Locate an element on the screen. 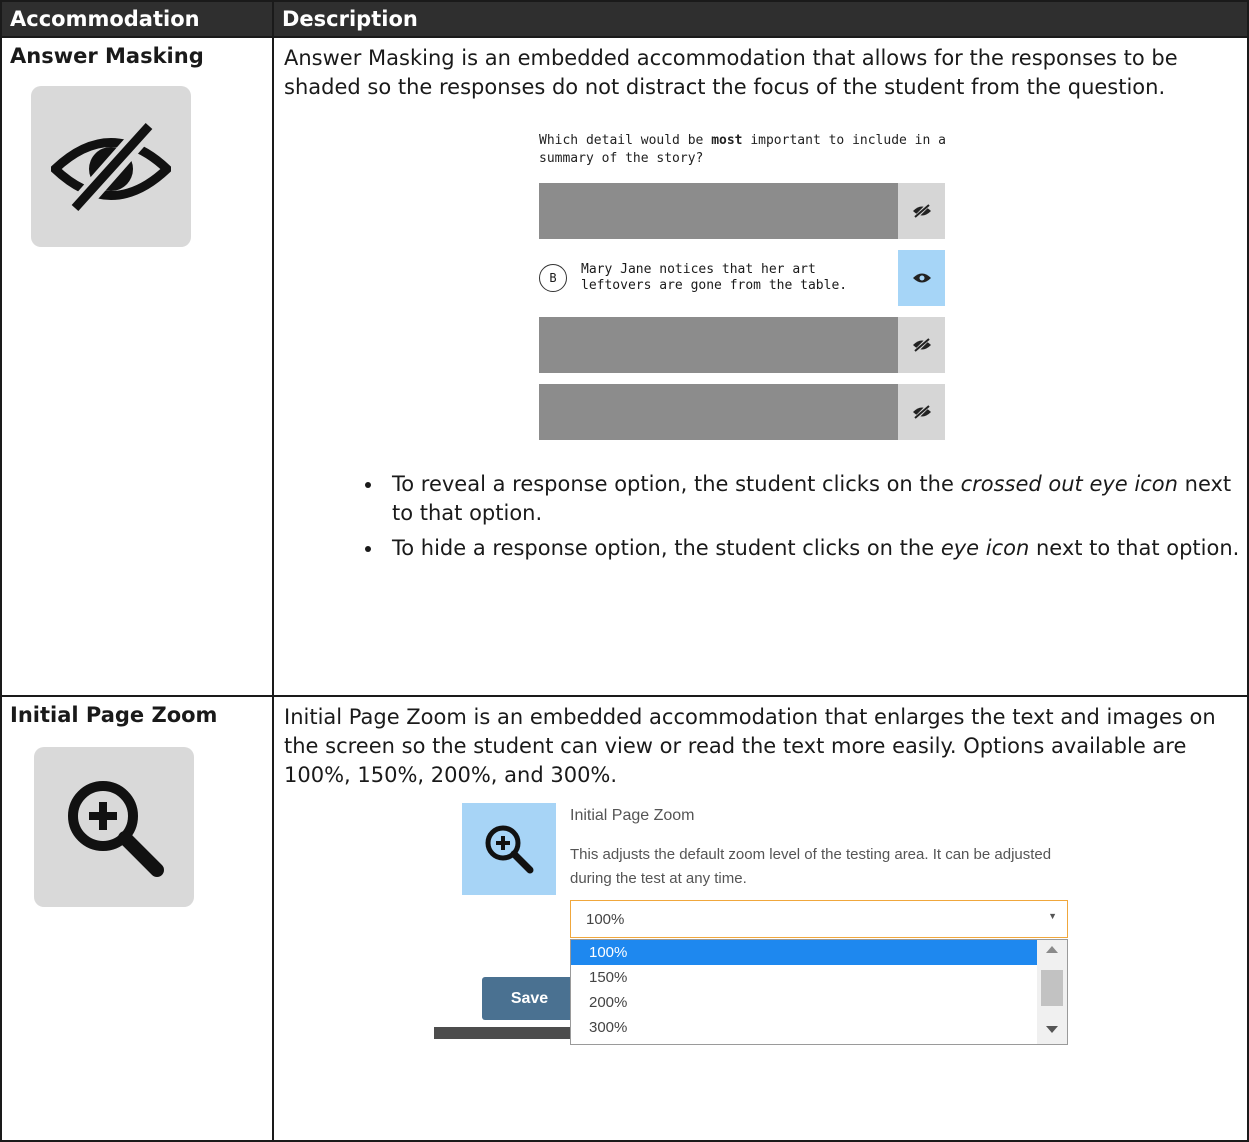  zoom-option-200: 200% is located at coordinates (805, 1002).